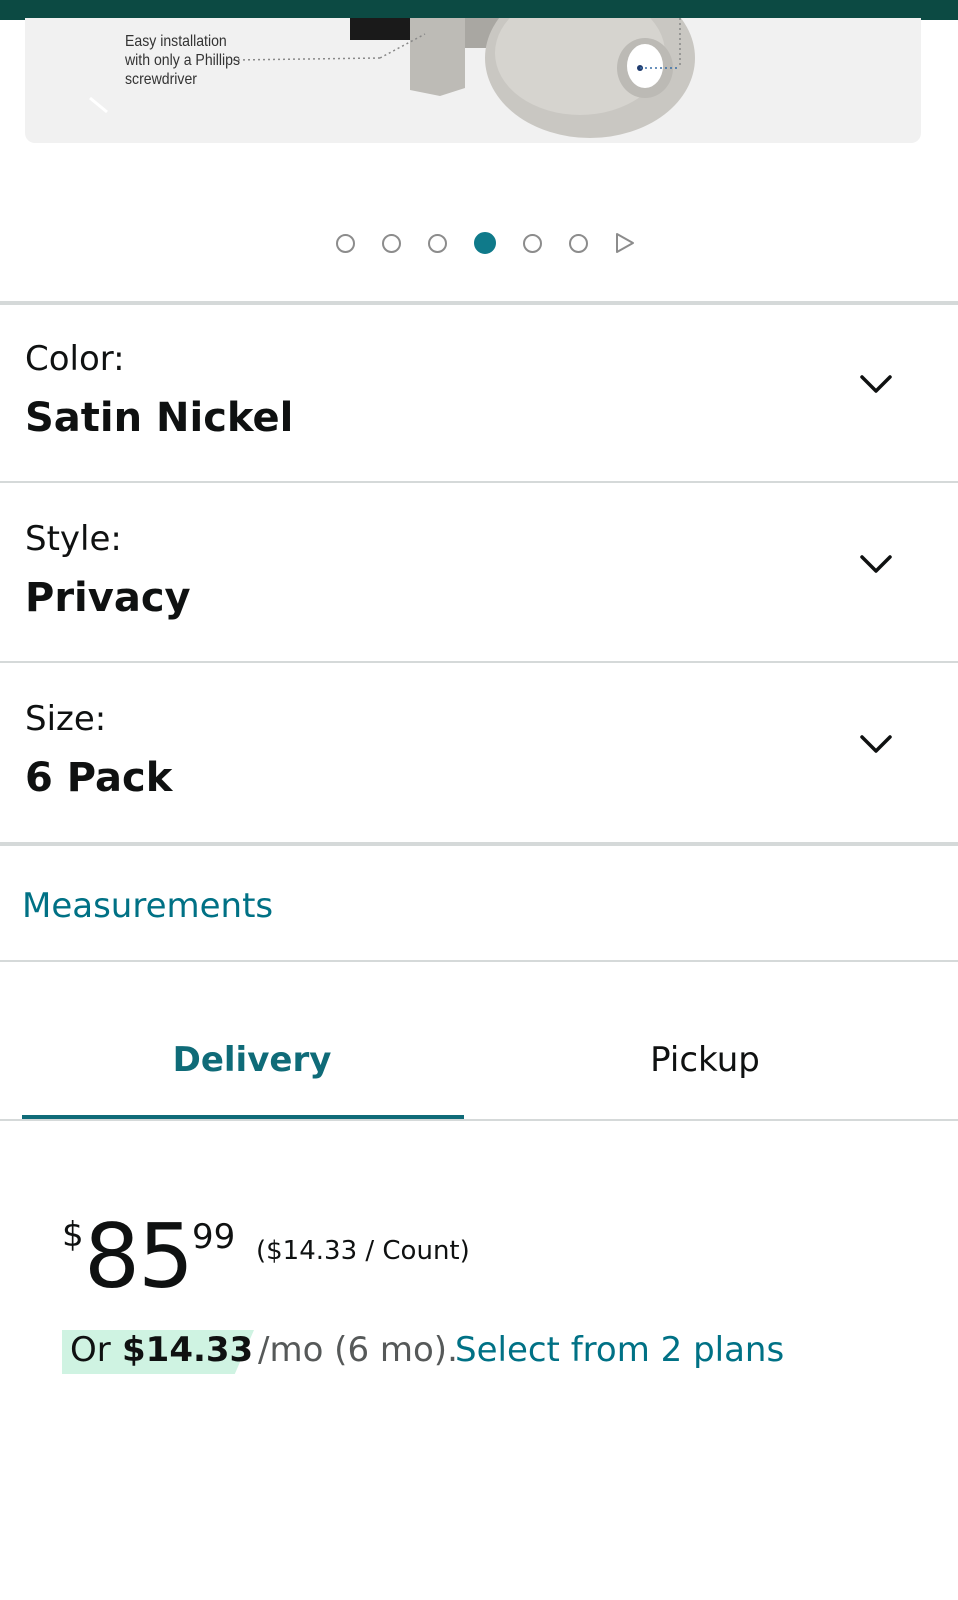 The height and width of the screenshot is (1600, 958). I want to click on measurements-link: Measurements, so click(147, 906).